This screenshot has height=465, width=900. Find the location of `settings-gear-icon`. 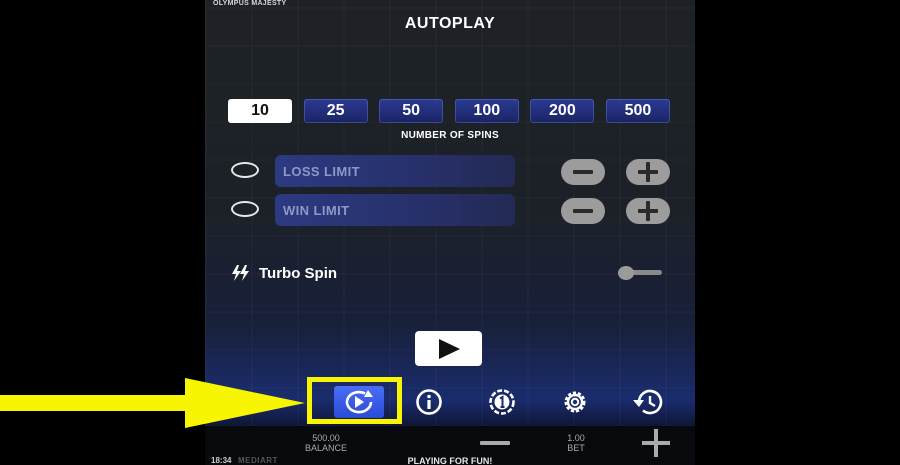

settings-gear-icon is located at coordinates (575, 402).